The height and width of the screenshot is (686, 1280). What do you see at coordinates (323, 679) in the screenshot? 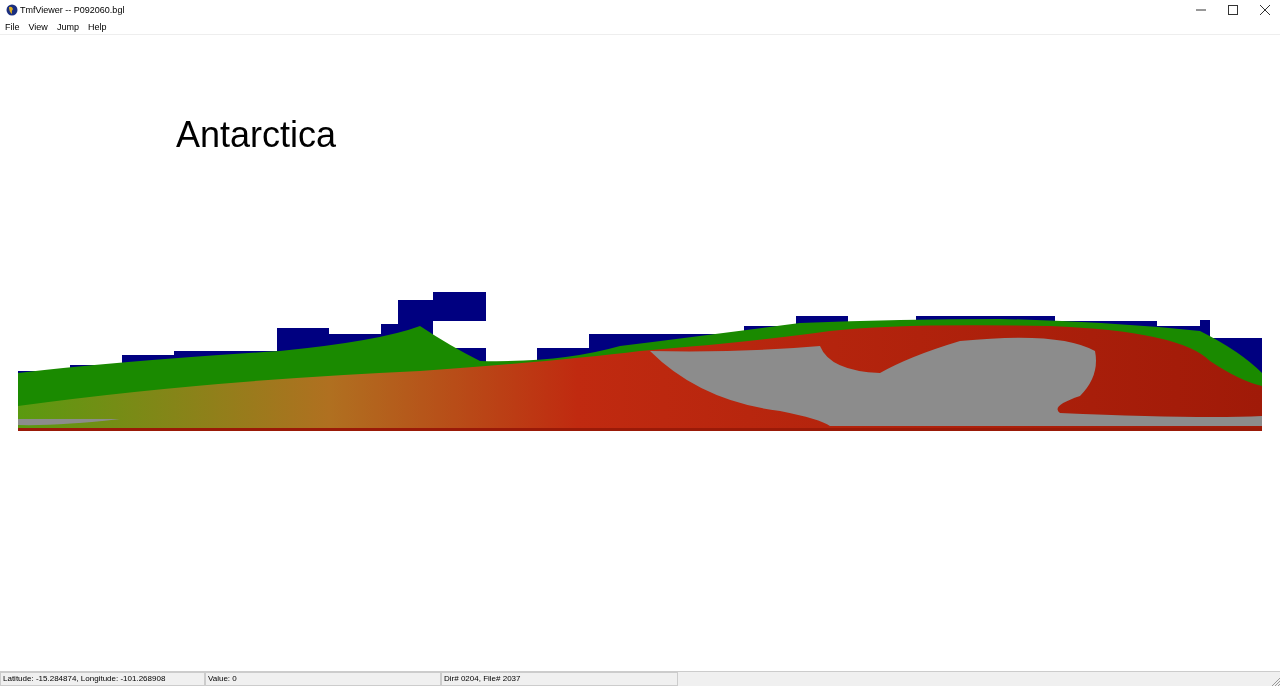
I see `status-panel: Value: 0` at bounding box center [323, 679].